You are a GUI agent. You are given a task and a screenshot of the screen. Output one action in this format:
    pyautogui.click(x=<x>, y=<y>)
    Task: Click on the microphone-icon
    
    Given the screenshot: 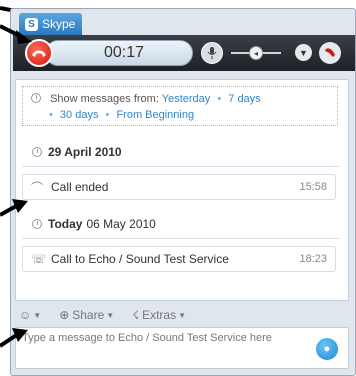 What is the action you would take?
    pyautogui.click(x=212, y=53)
    